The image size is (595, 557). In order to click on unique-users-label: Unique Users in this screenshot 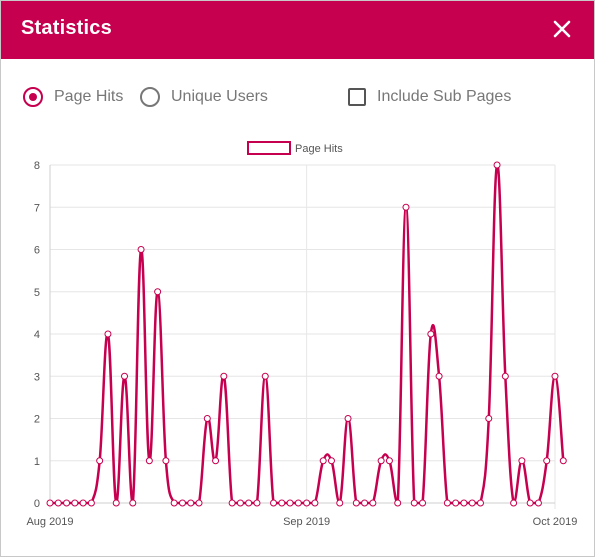, I will do `click(219, 96)`.